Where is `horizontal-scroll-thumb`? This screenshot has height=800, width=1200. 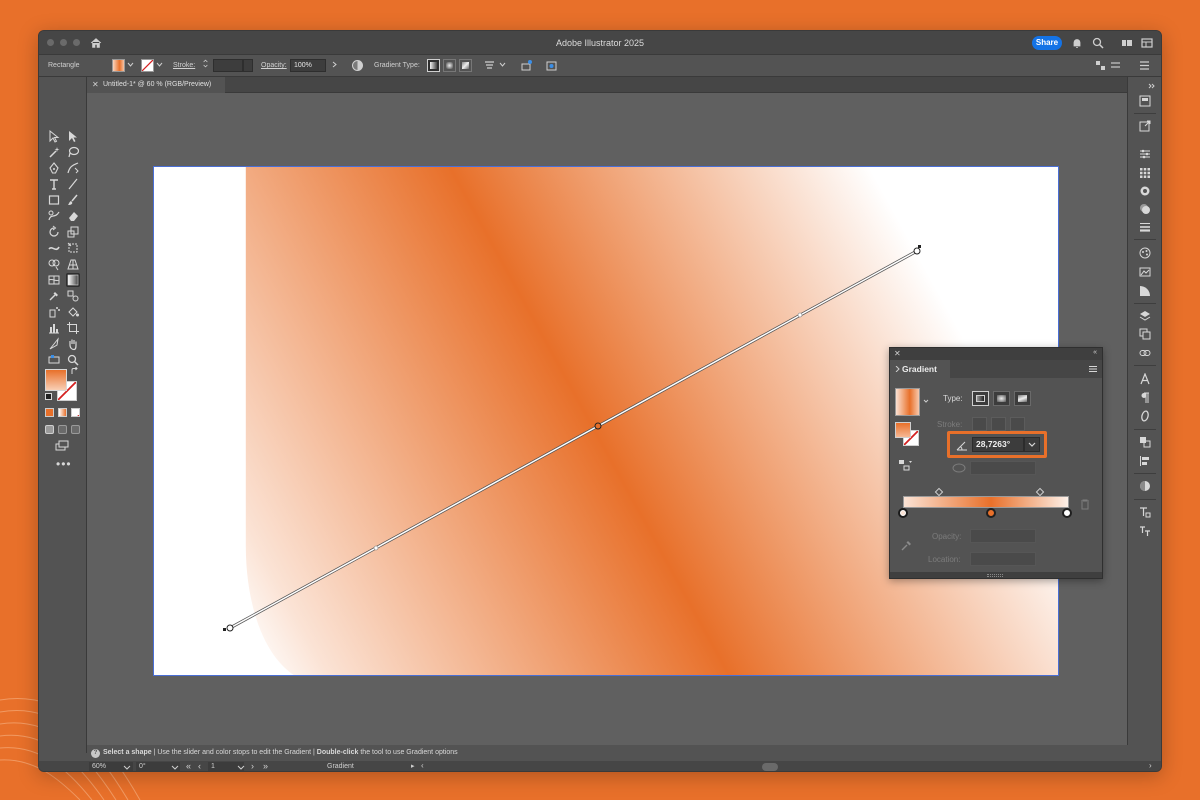
horizontal-scroll-thumb is located at coordinates (770, 767).